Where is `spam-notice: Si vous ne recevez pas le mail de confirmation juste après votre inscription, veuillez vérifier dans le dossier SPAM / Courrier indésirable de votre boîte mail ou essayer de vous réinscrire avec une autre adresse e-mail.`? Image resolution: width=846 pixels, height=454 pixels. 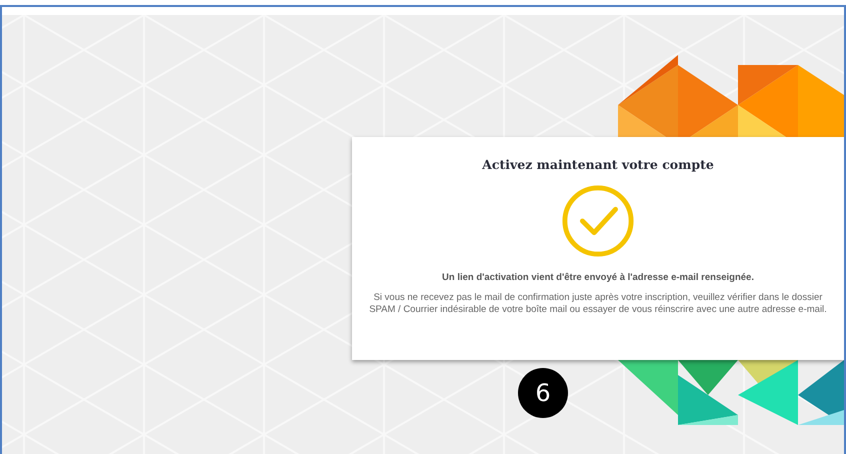 spam-notice: Si vous ne recevez pas le mail de confirmation juste après votre inscription, veuillez vérifier dans le dossier SPAM / Courrier indésirable de votre boîte mail ou essayer de vous réinscrire avec une autre adresse e-mail. is located at coordinates (598, 304).